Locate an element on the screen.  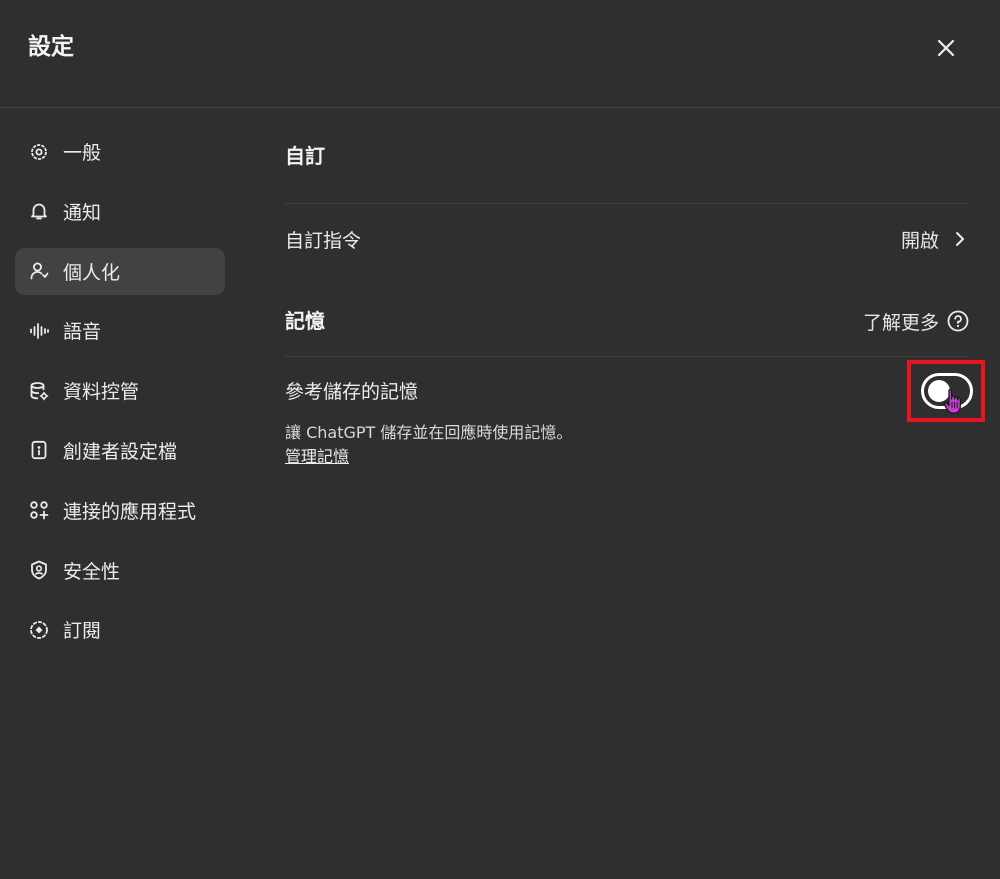
id-card-icon is located at coordinates (39, 450).